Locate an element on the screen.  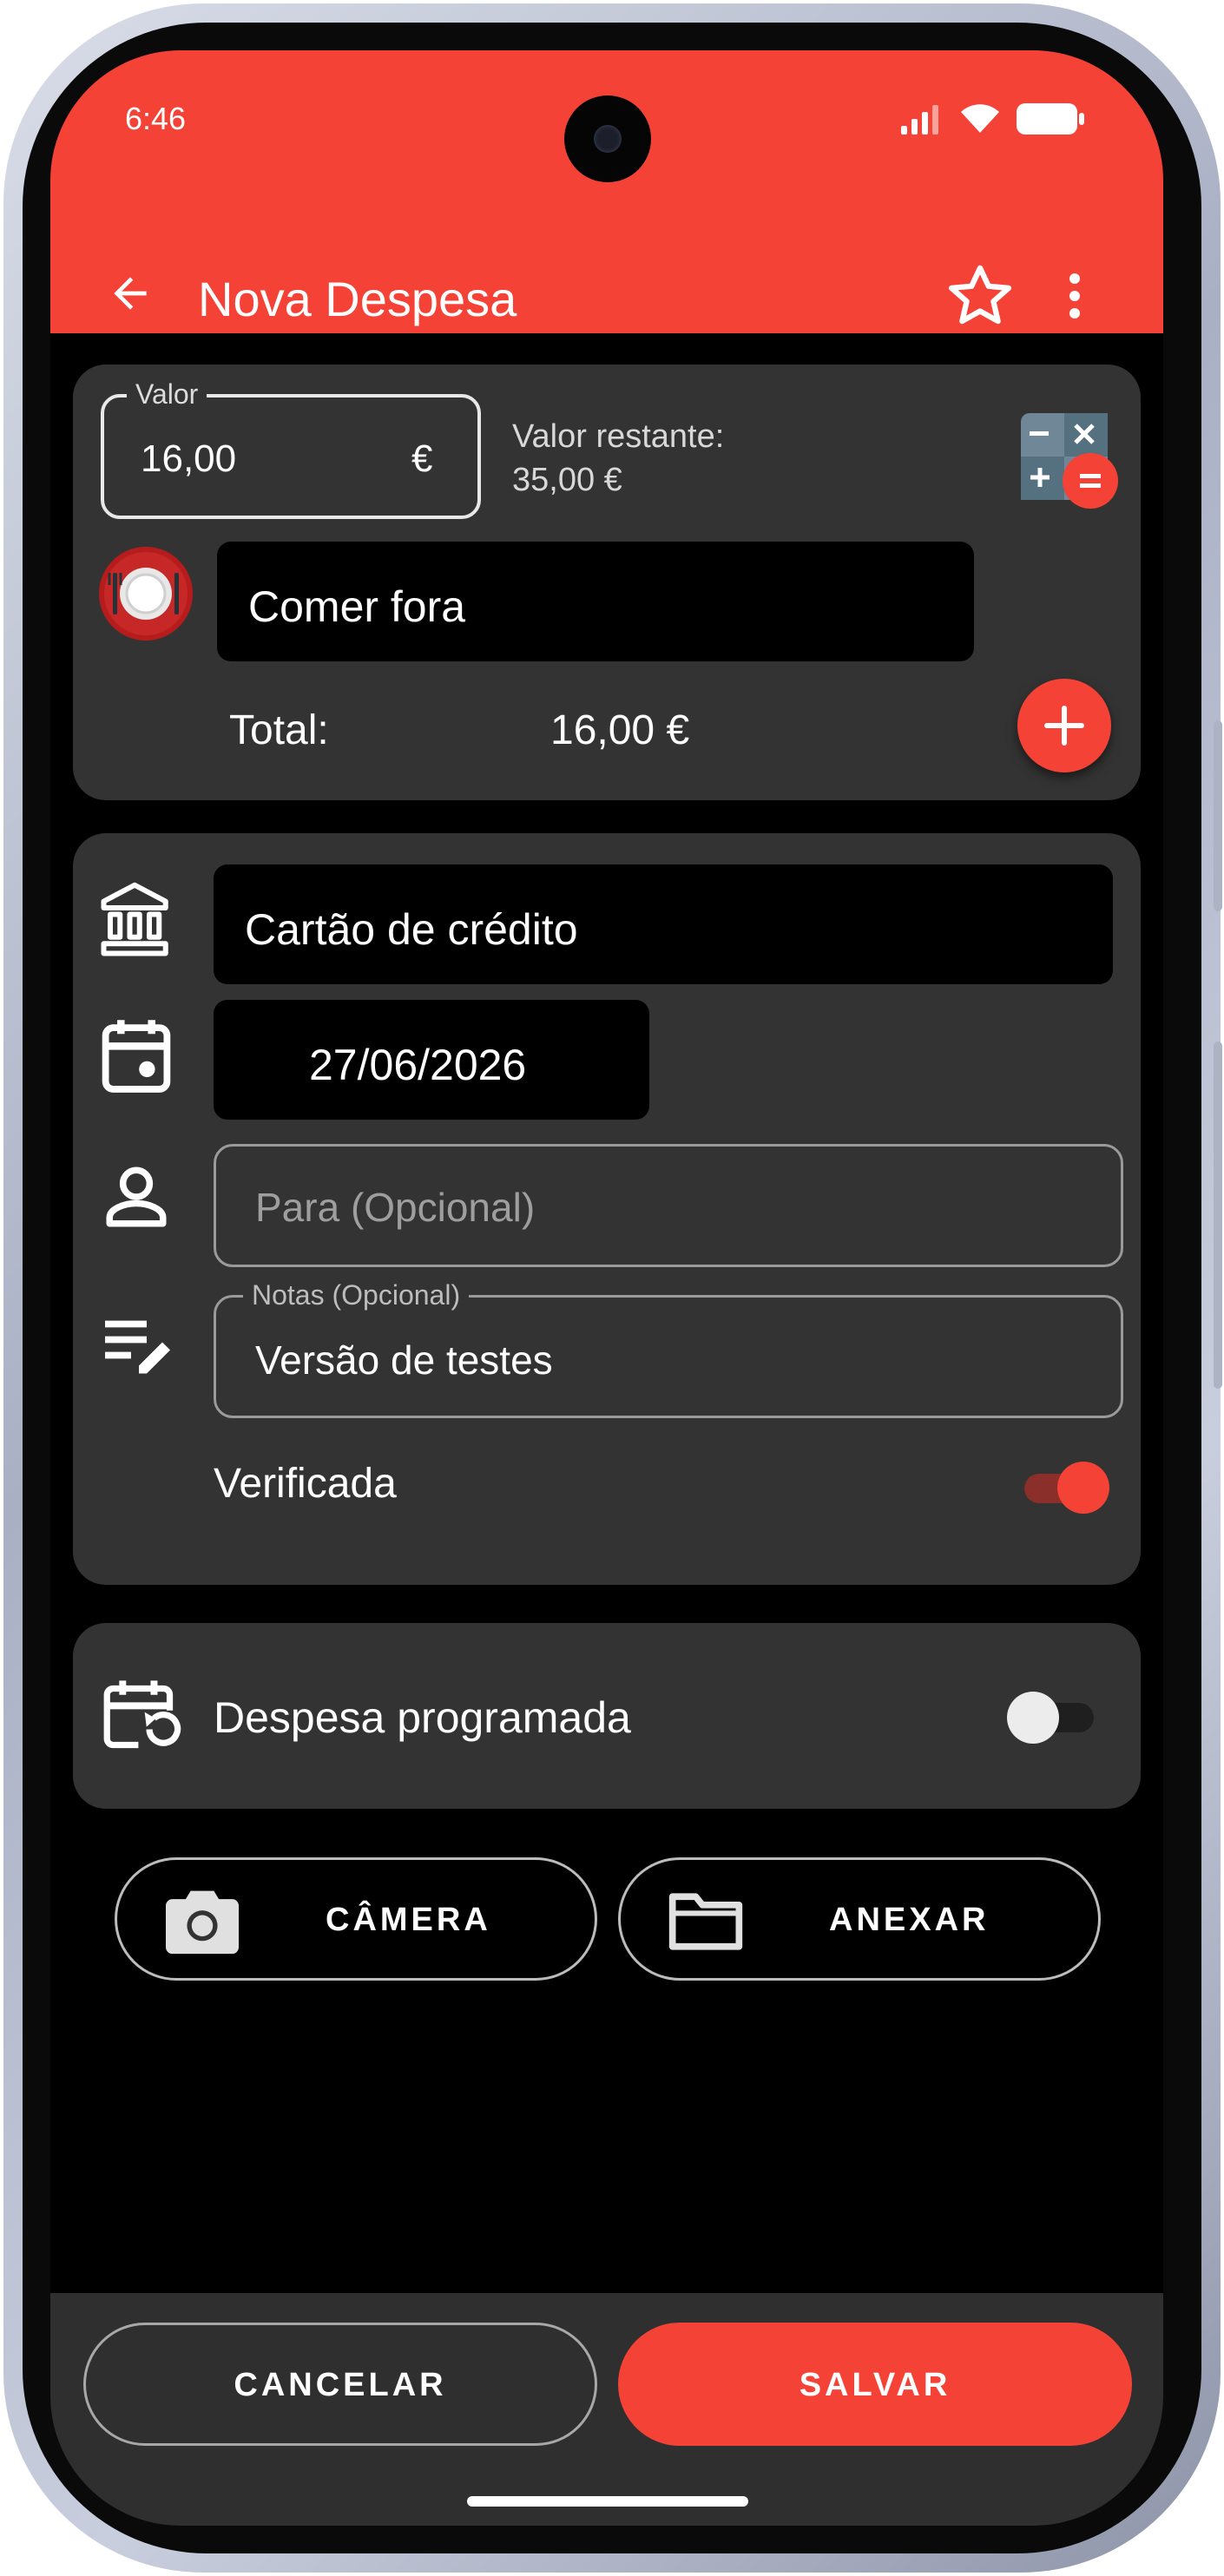
total-label: Total: is located at coordinates (279, 730).